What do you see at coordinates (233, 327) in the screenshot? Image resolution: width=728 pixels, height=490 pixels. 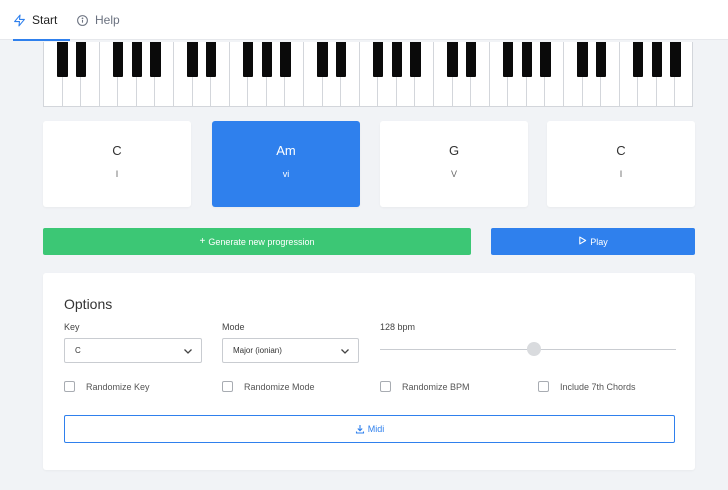 I see `mode-label: Mode` at bounding box center [233, 327].